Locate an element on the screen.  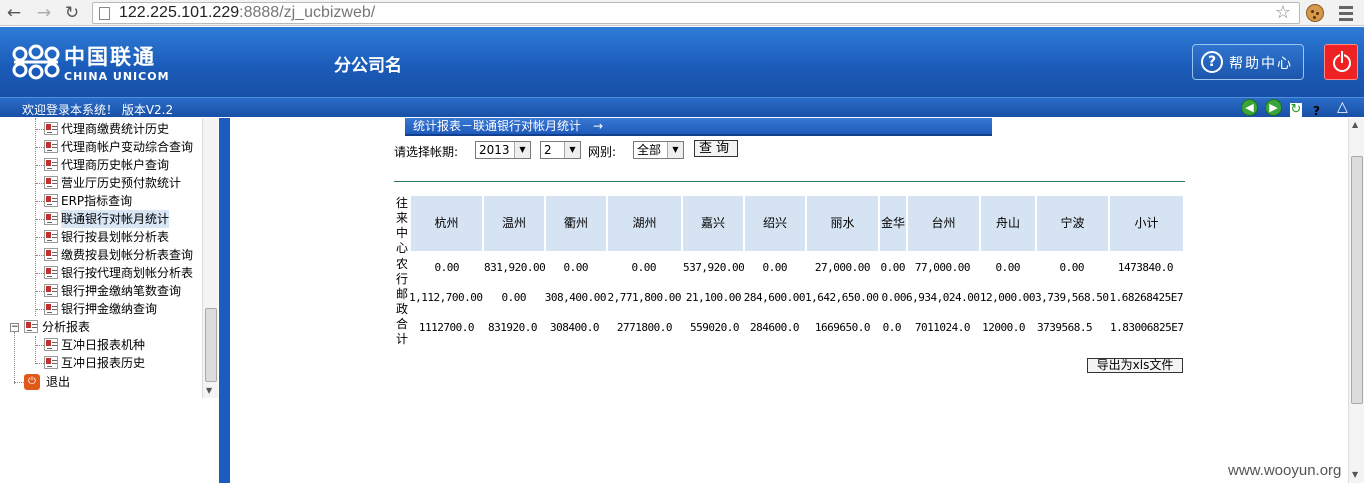
column-header: 湖州 is located at coordinates (644, 223).